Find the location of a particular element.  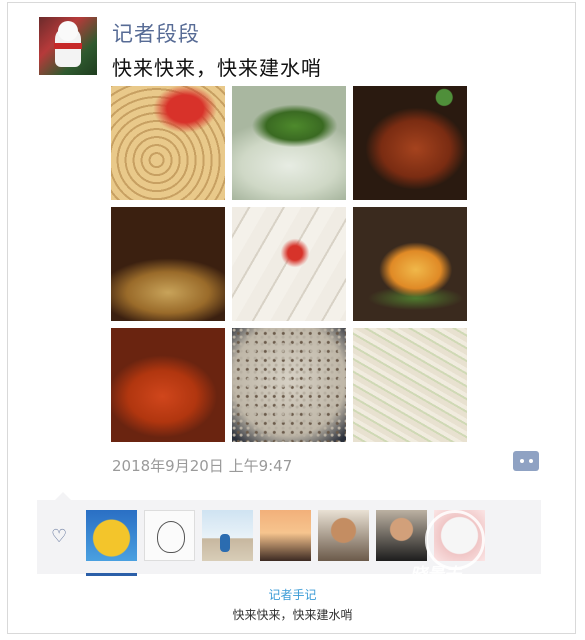

author-name: 记者段段 is located at coordinates (156, 33).